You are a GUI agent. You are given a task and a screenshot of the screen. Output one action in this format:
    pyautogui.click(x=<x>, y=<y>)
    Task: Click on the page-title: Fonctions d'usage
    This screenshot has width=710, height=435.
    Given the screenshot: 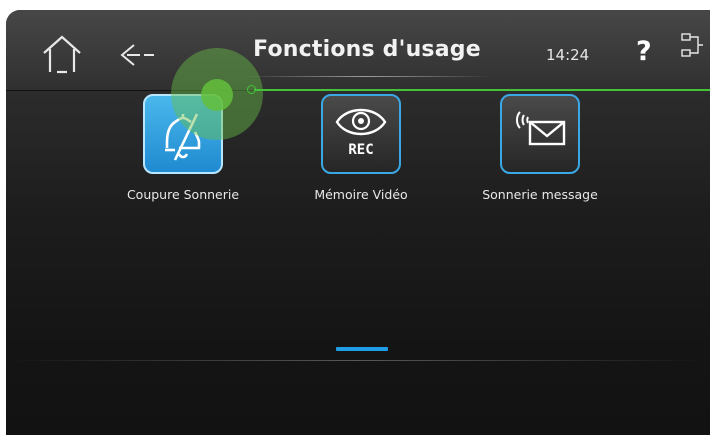 What is the action you would take?
    pyautogui.click(x=367, y=49)
    